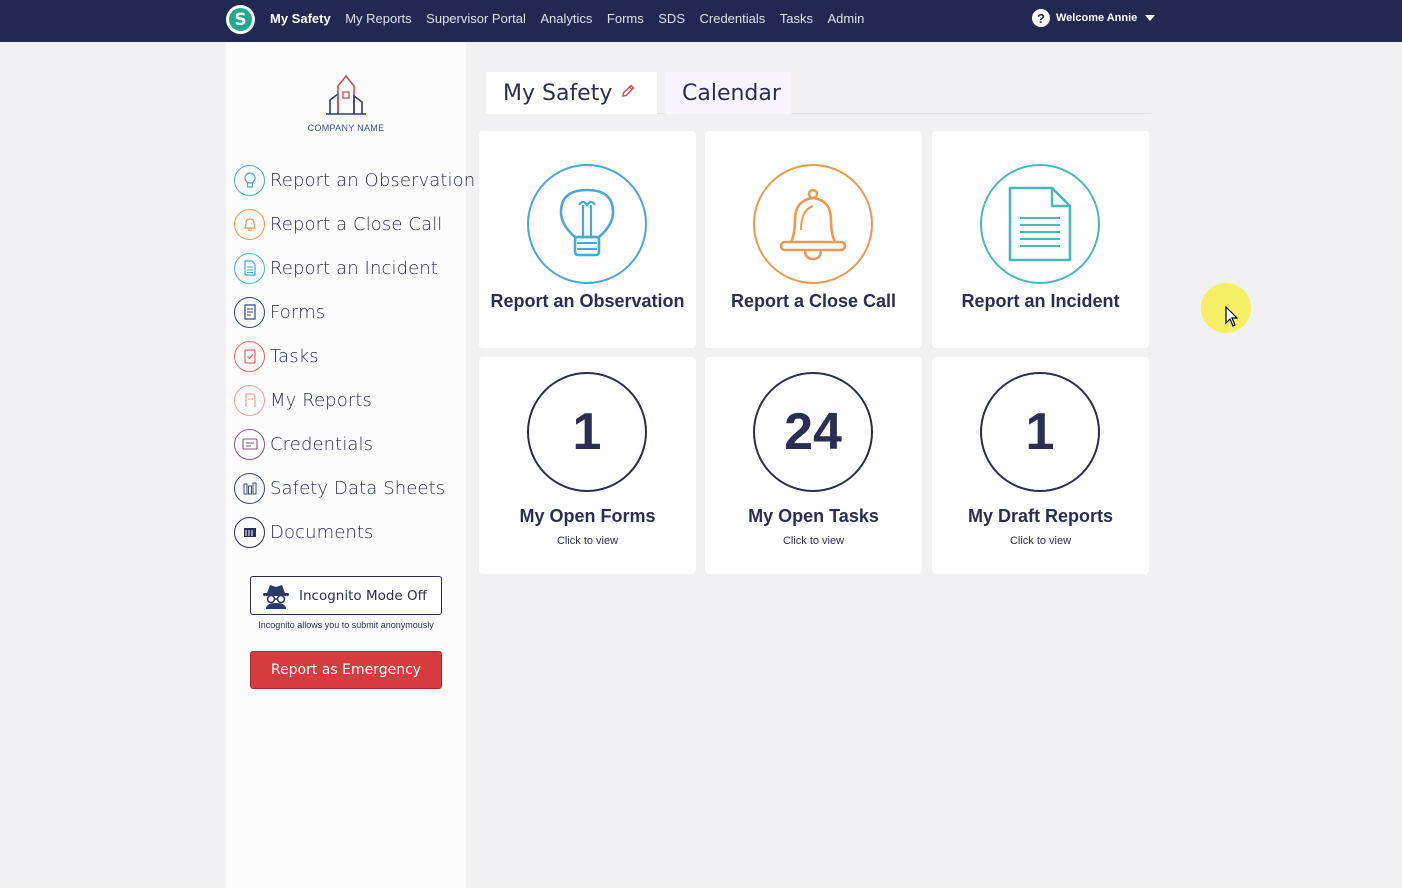 The image size is (1402, 888). Describe the element at coordinates (1040, 516) in the screenshot. I see `card-title: My Draft Reports` at that location.